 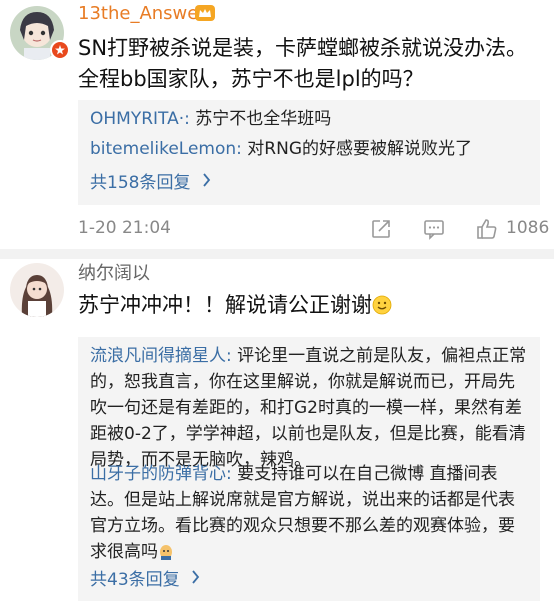 What do you see at coordinates (225, 305) in the screenshot?
I see `comment-text-content: 苏宁冲冲冲！！解说请公正谢谢` at bounding box center [225, 305].